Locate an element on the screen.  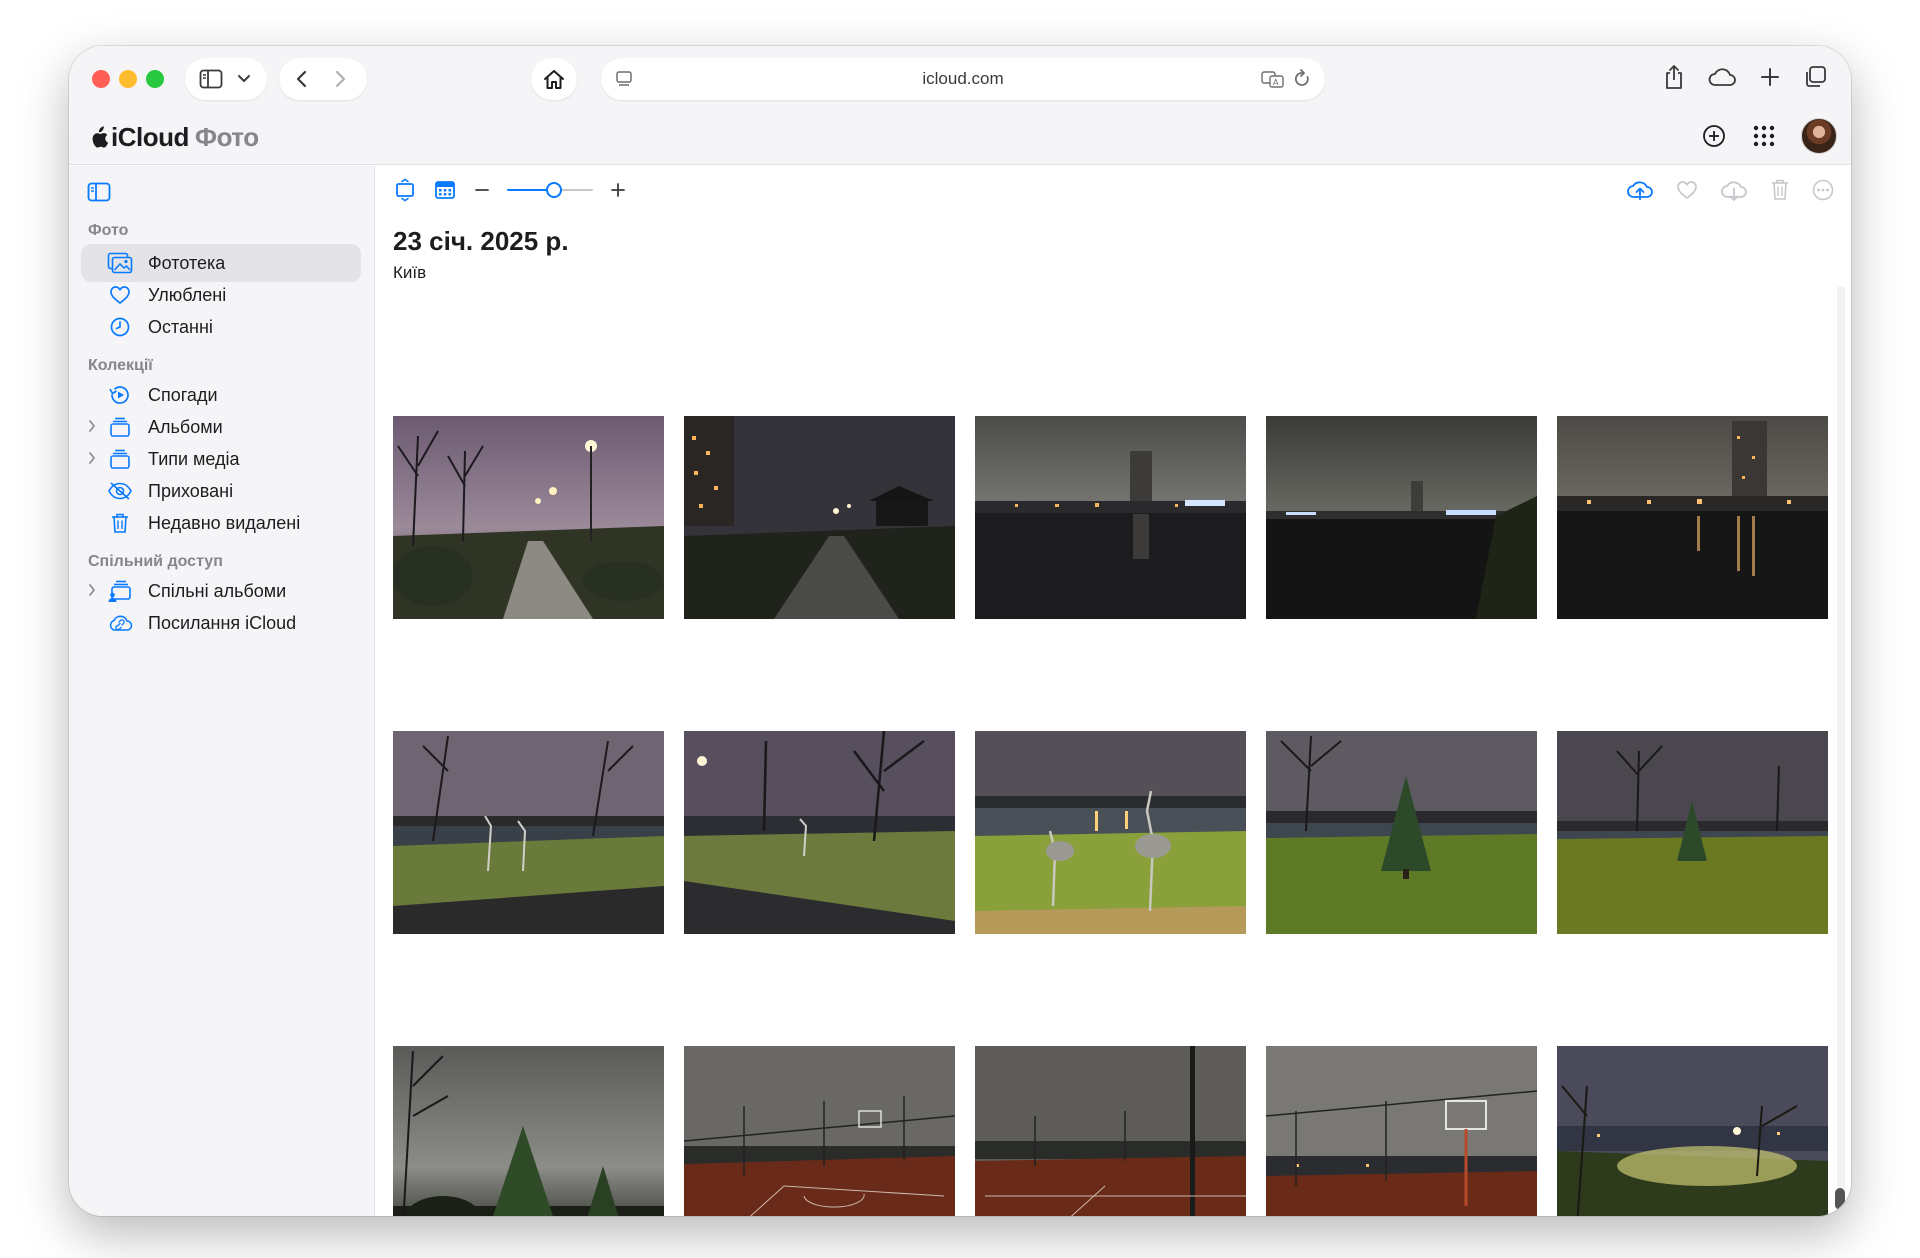
home-icon is located at coordinates (554, 79).